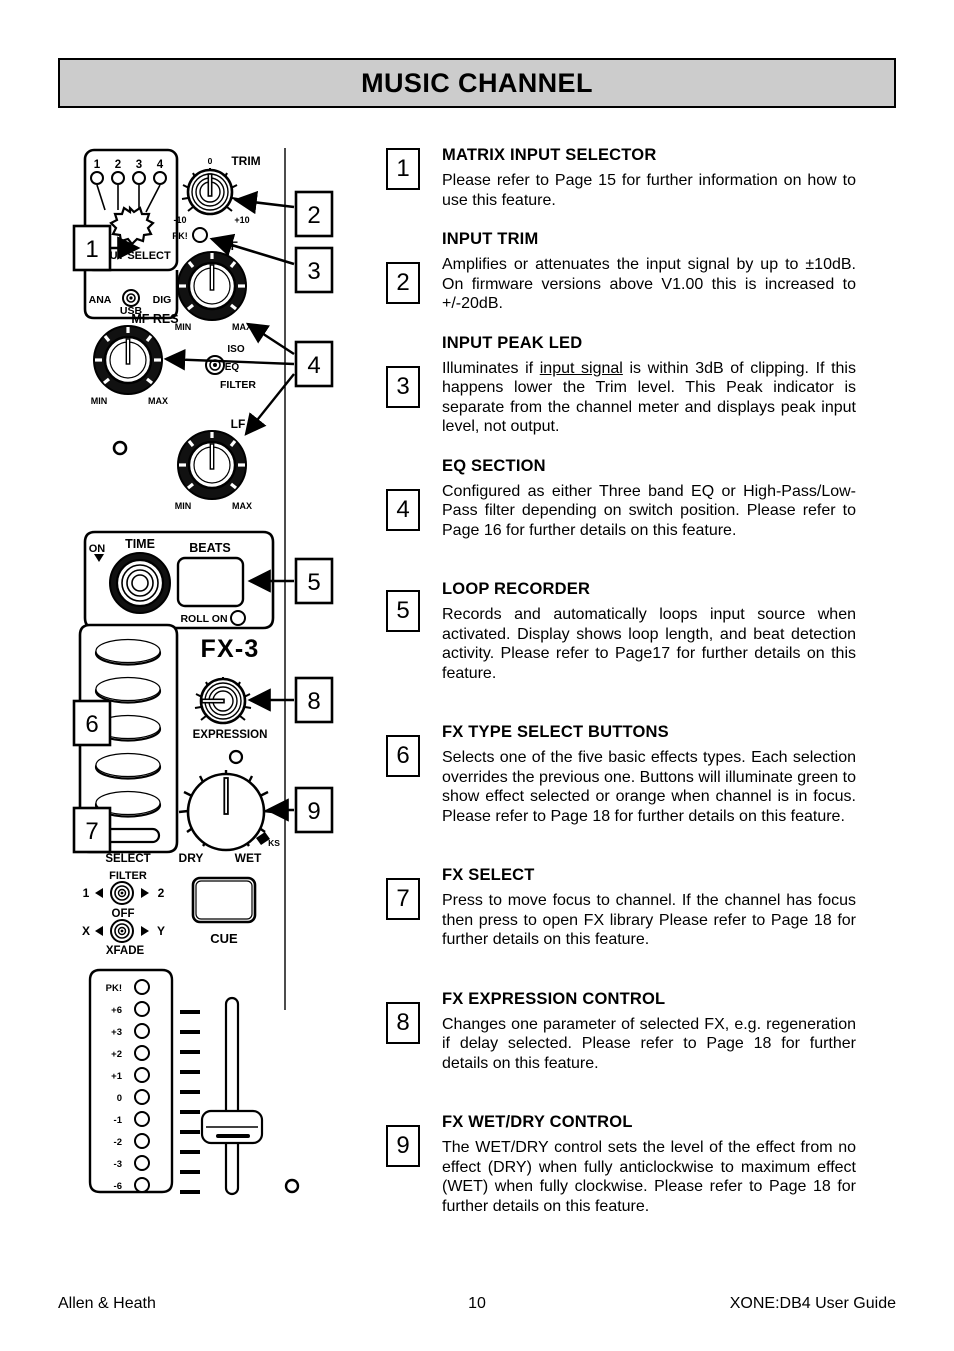 Image resolution: width=954 pixels, height=1351 pixels. What do you see at coordinates (283, 214) in the screenshot?
I see `diagram-callout-2: 2` at bounding box center [283, 214].